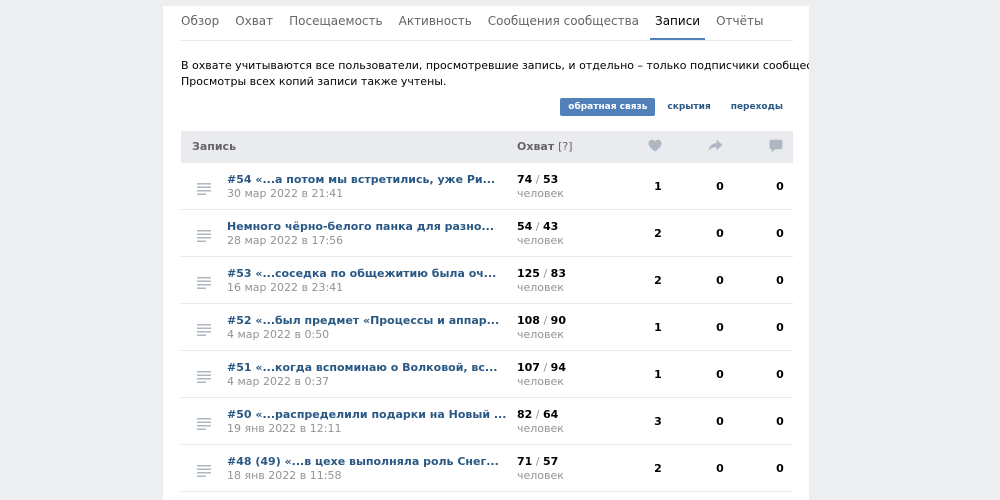 This screenshot has height=500, width=1000. What do you see at coordinates (558, 320) in the screenshot?
I see `reach-subscribers: 90` at bounding box center [558, 320].